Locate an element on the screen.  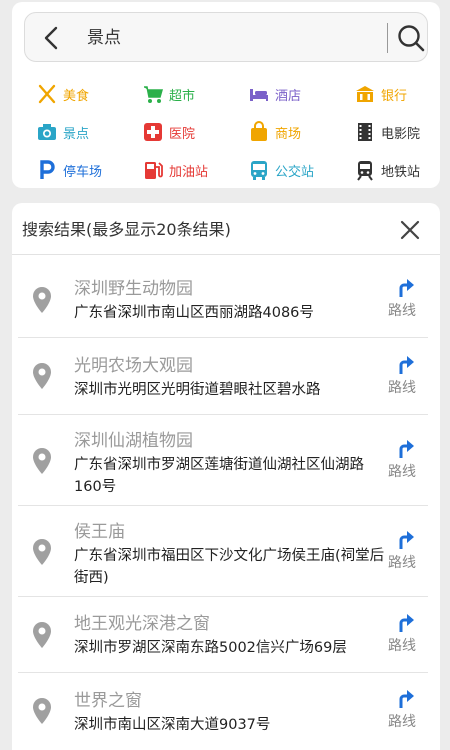
search-divider is located at coordinates (387, 38).